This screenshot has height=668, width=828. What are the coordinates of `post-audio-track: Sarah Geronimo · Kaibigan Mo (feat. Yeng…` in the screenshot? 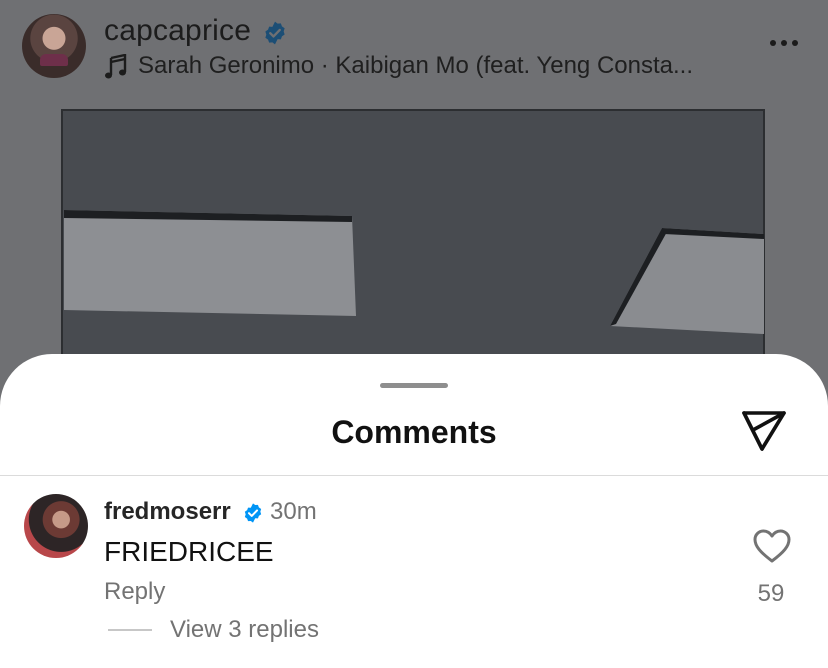 It's located at (415, 66).